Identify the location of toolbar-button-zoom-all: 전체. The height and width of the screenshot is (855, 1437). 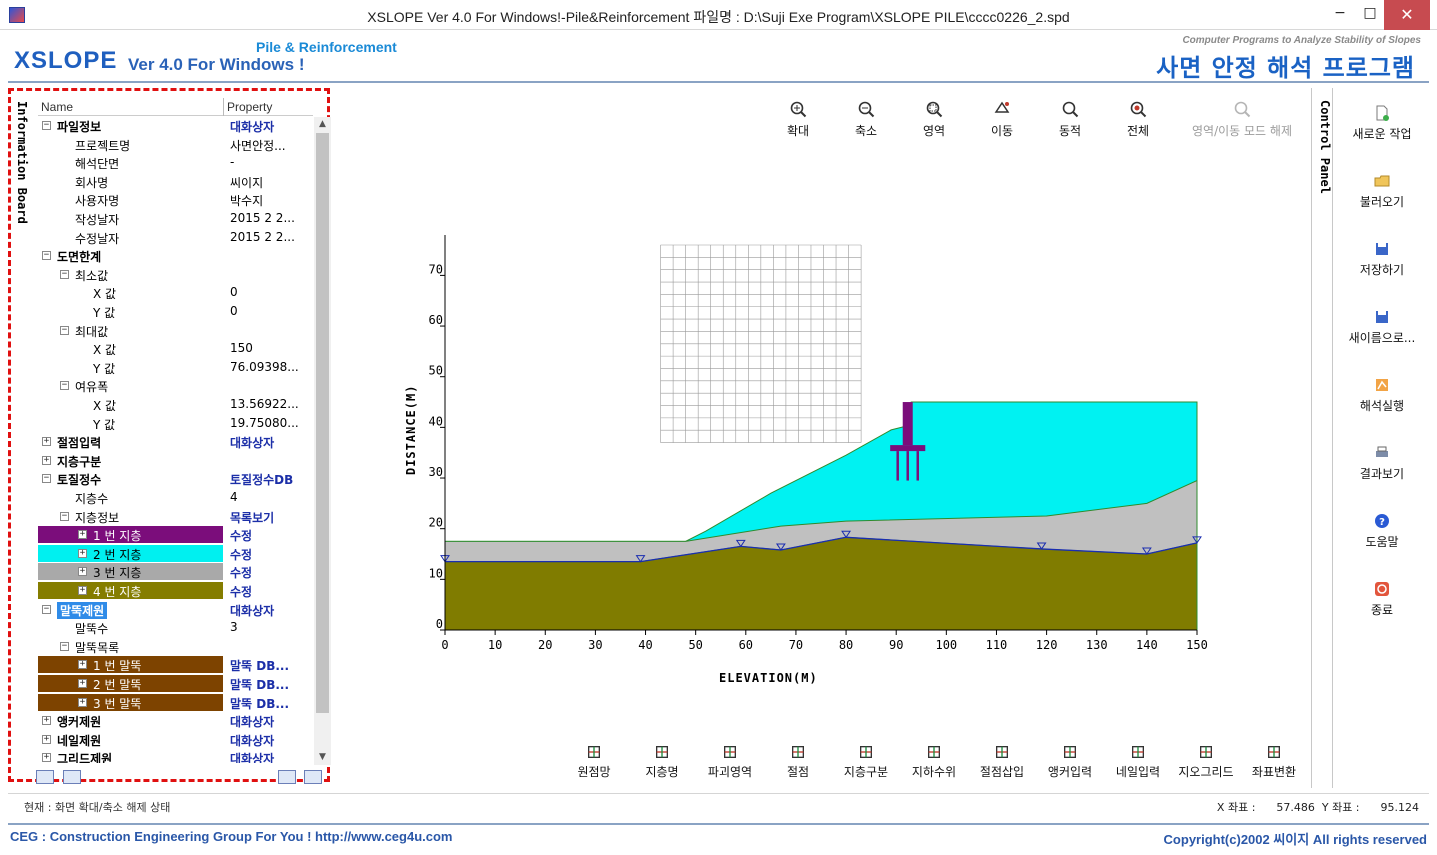
(1138, 119).